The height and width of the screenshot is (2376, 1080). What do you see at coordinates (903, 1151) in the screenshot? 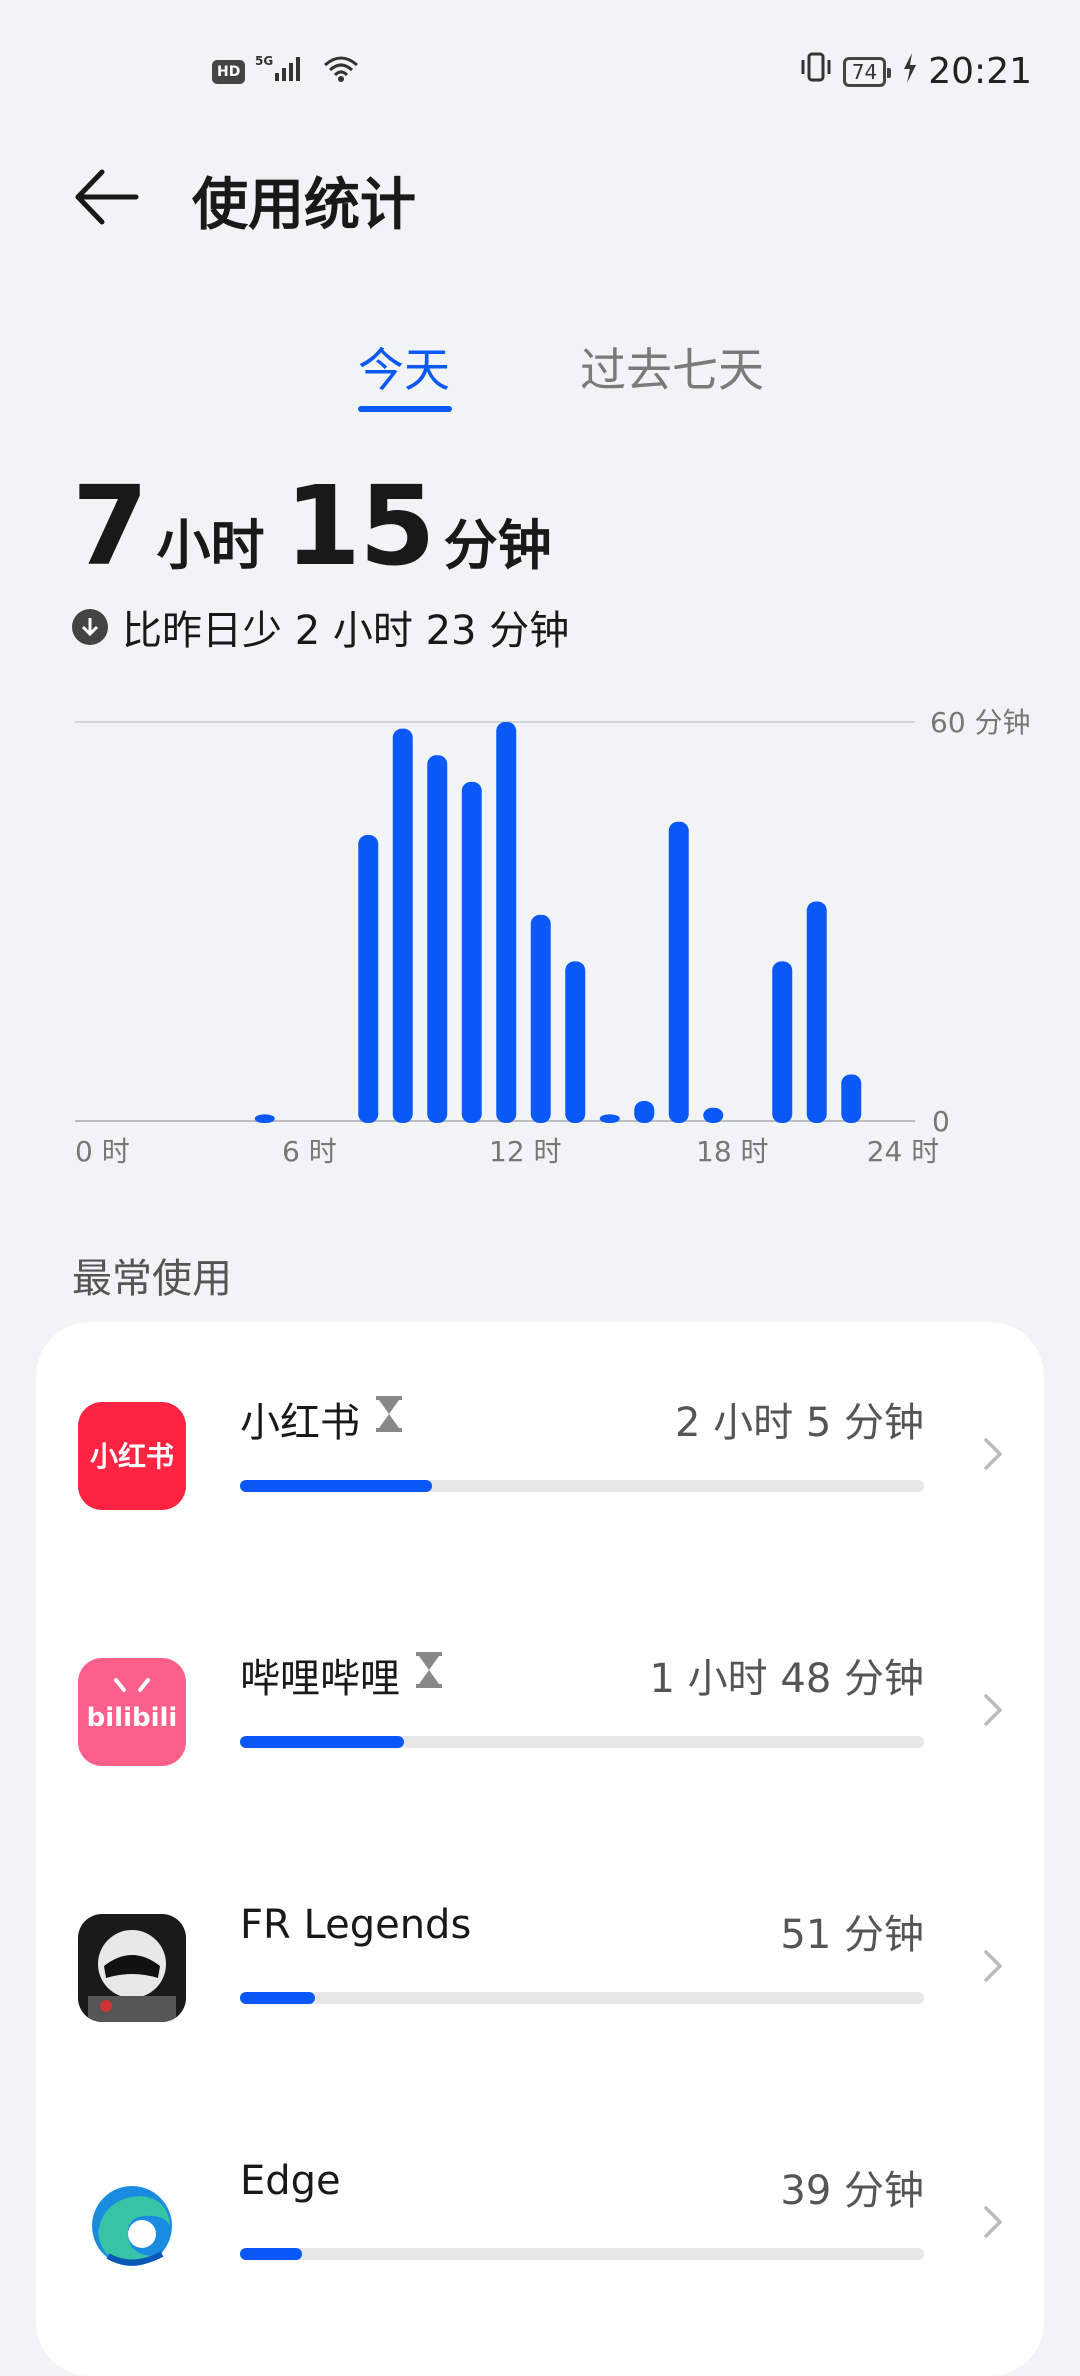
I see `x-tick-label: 24 时` at bounding box center [903, 1151].